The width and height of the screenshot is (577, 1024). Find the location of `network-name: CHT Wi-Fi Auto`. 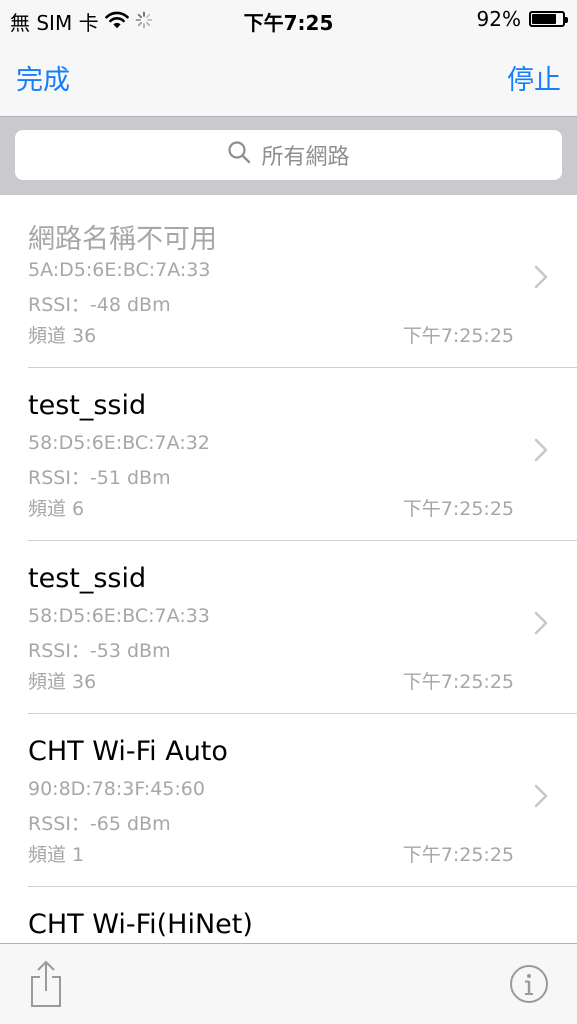

network-name: CHT Wi-Fi Auto is located at coordinates (128, 751).